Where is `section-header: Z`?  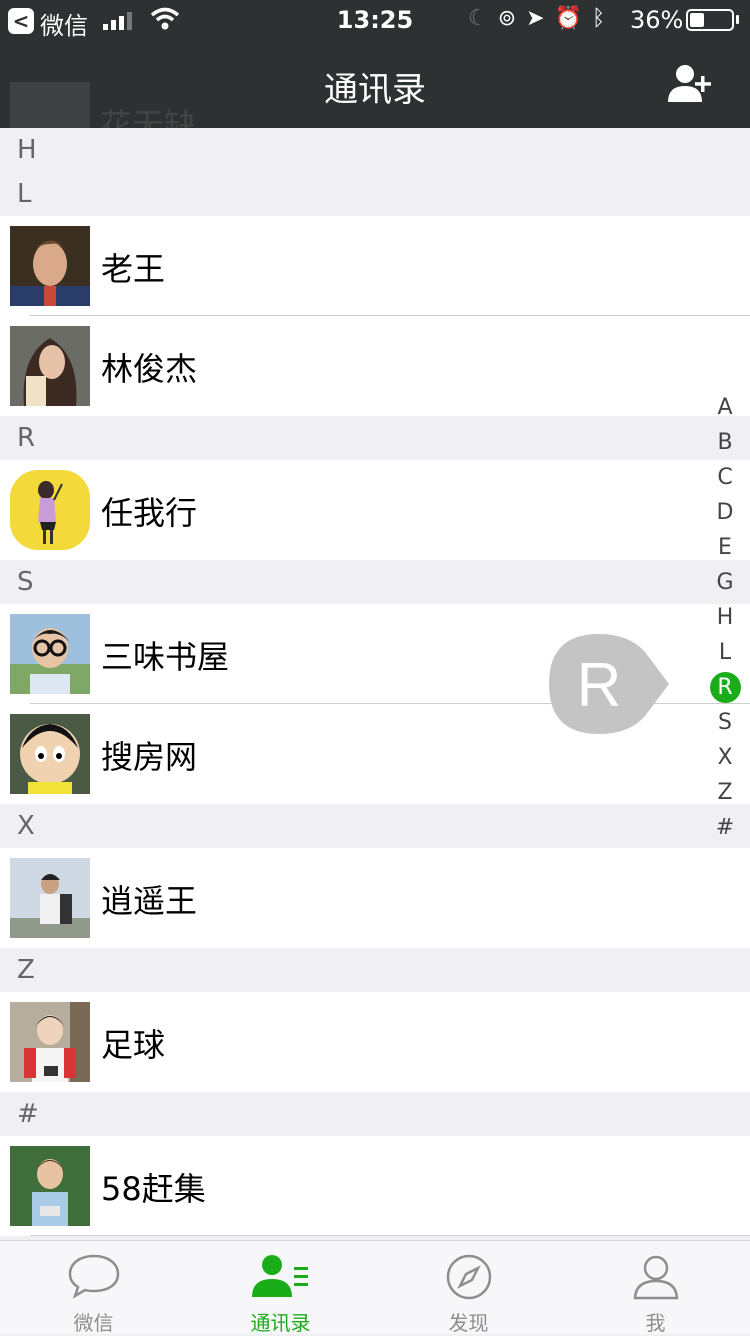
section-header: Z is located at coordinates (375, 970).